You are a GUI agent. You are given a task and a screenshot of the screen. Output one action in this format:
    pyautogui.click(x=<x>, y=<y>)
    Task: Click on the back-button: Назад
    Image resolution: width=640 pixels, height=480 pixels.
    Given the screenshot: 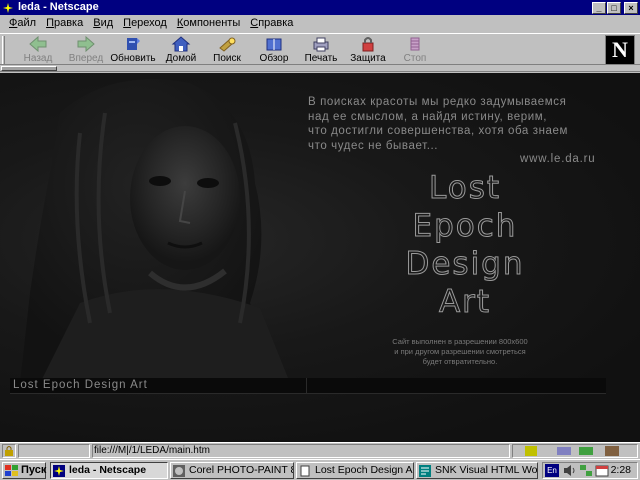 What is the action you would take?
    pyautogui.click(x=38, y=51)
    